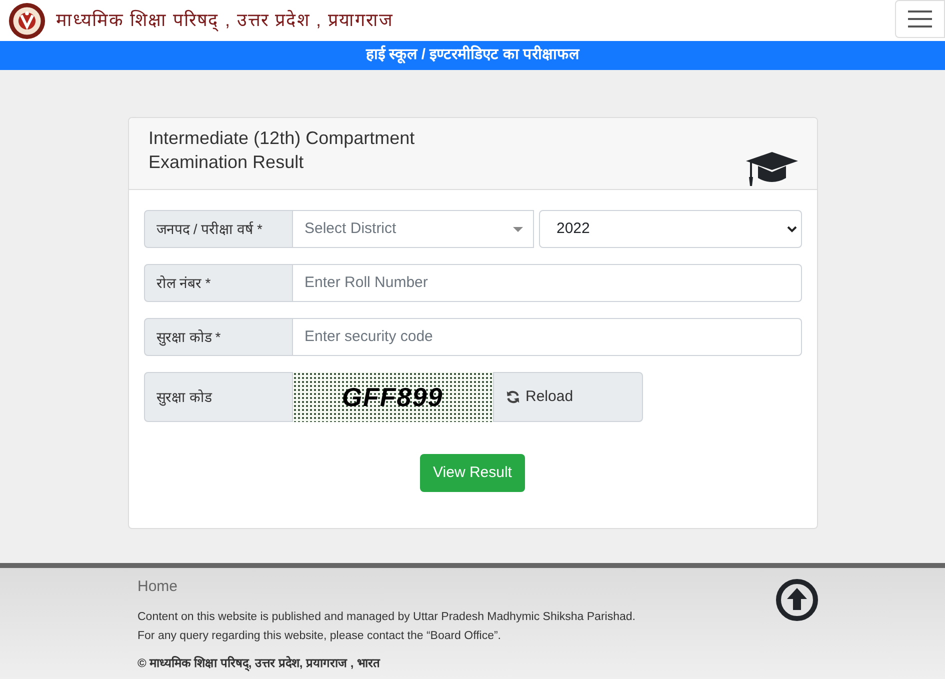 The image size is (945, 679). What do you see at coordinates (218, 283) in the screenshot?
I see `field-label: रोल नंबर *` at bounding box center [218, 283].